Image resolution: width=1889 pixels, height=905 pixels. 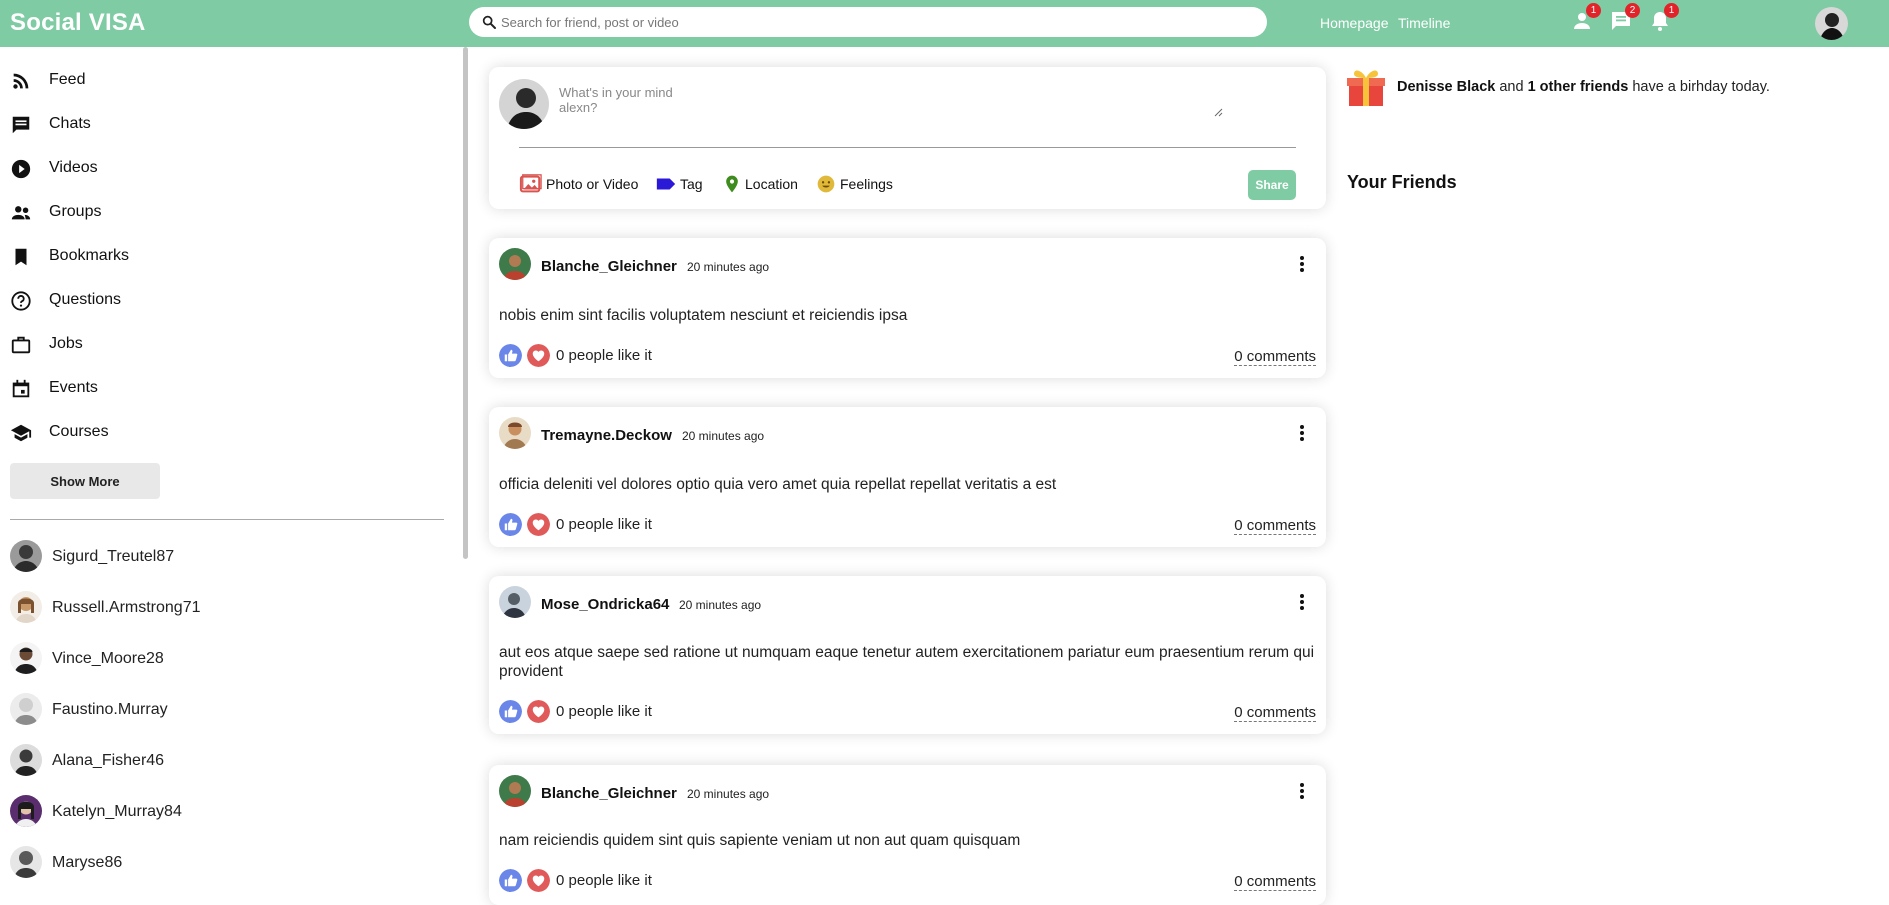 I want to click on friend-list-item: Maryse86, so click(x=200, y=863).